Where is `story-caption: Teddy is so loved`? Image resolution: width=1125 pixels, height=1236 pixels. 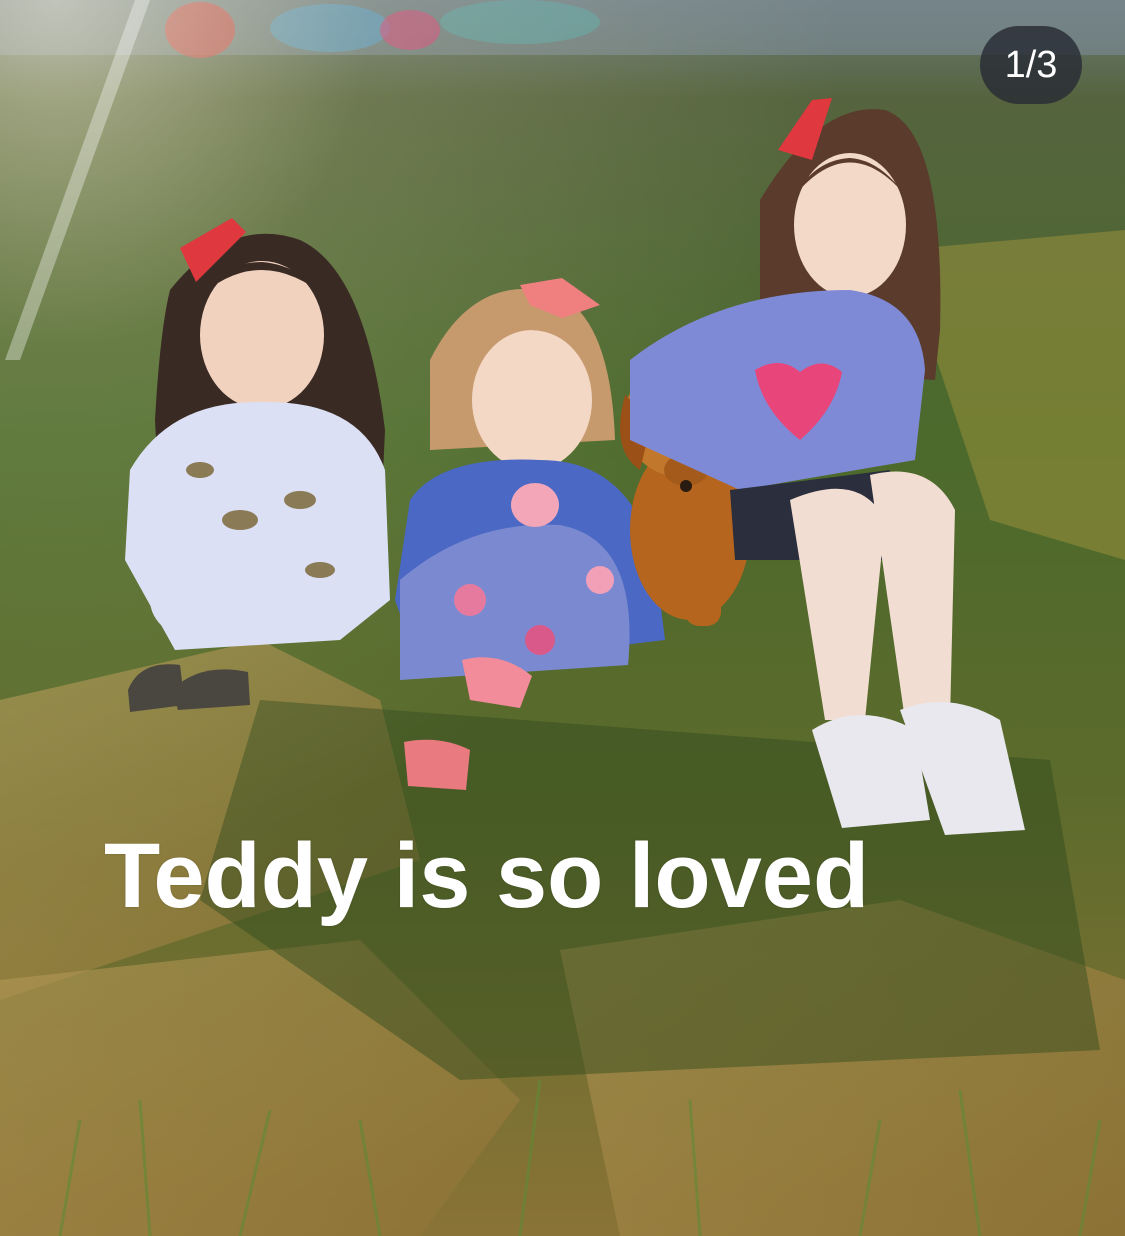
story-caption: Teddy is so loved is located at coordinates (487, 876).